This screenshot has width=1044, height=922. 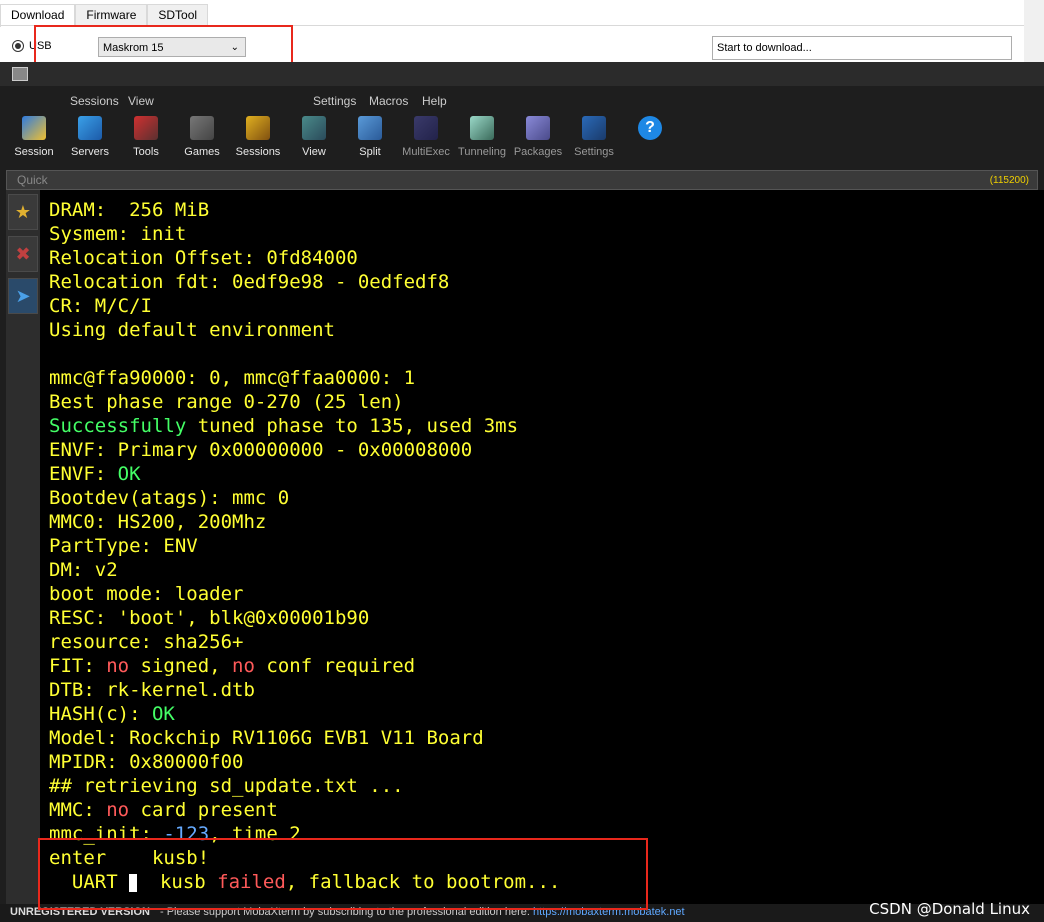 What do you see at coordinates (352, 426) in the screenshot?
I see `terminal-segment: tuned phase to 135, used 3ms` at bounding box center [352, 426].